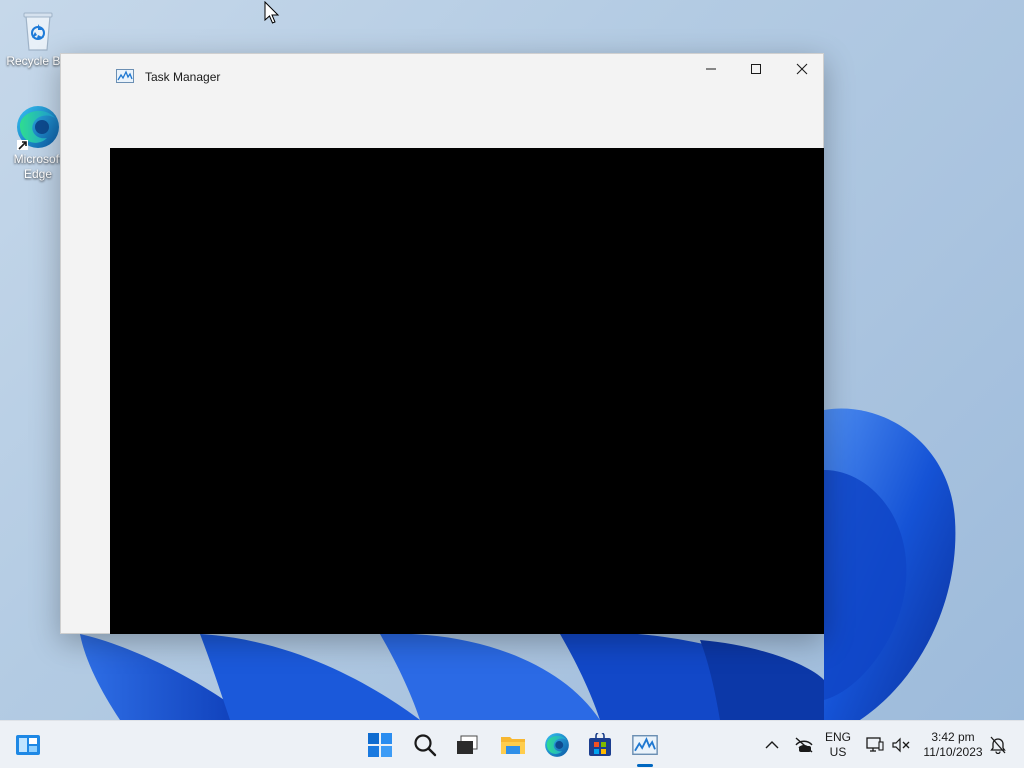  I want to click on show-hidden-icons-button, so click(772, 745).